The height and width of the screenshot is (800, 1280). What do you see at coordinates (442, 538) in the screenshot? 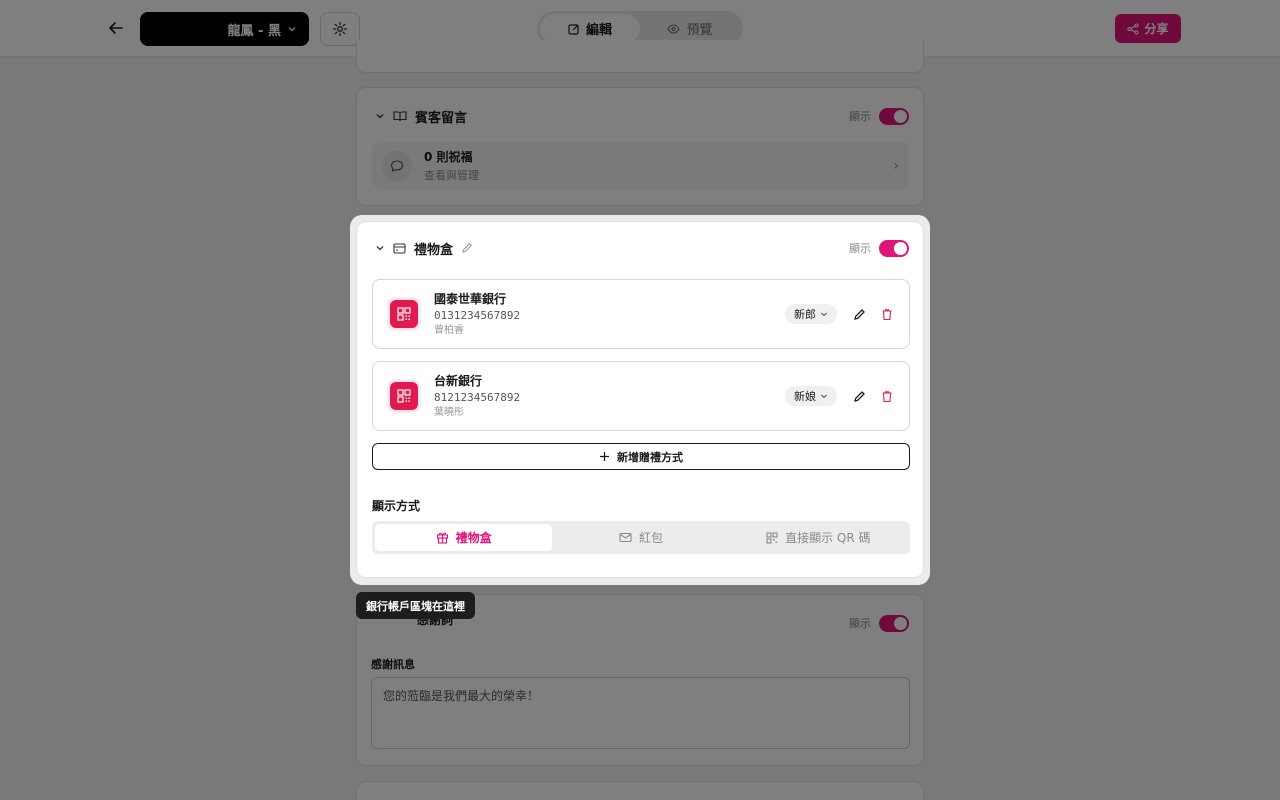
I see `gift-icon` at bounding box center [442, 538].